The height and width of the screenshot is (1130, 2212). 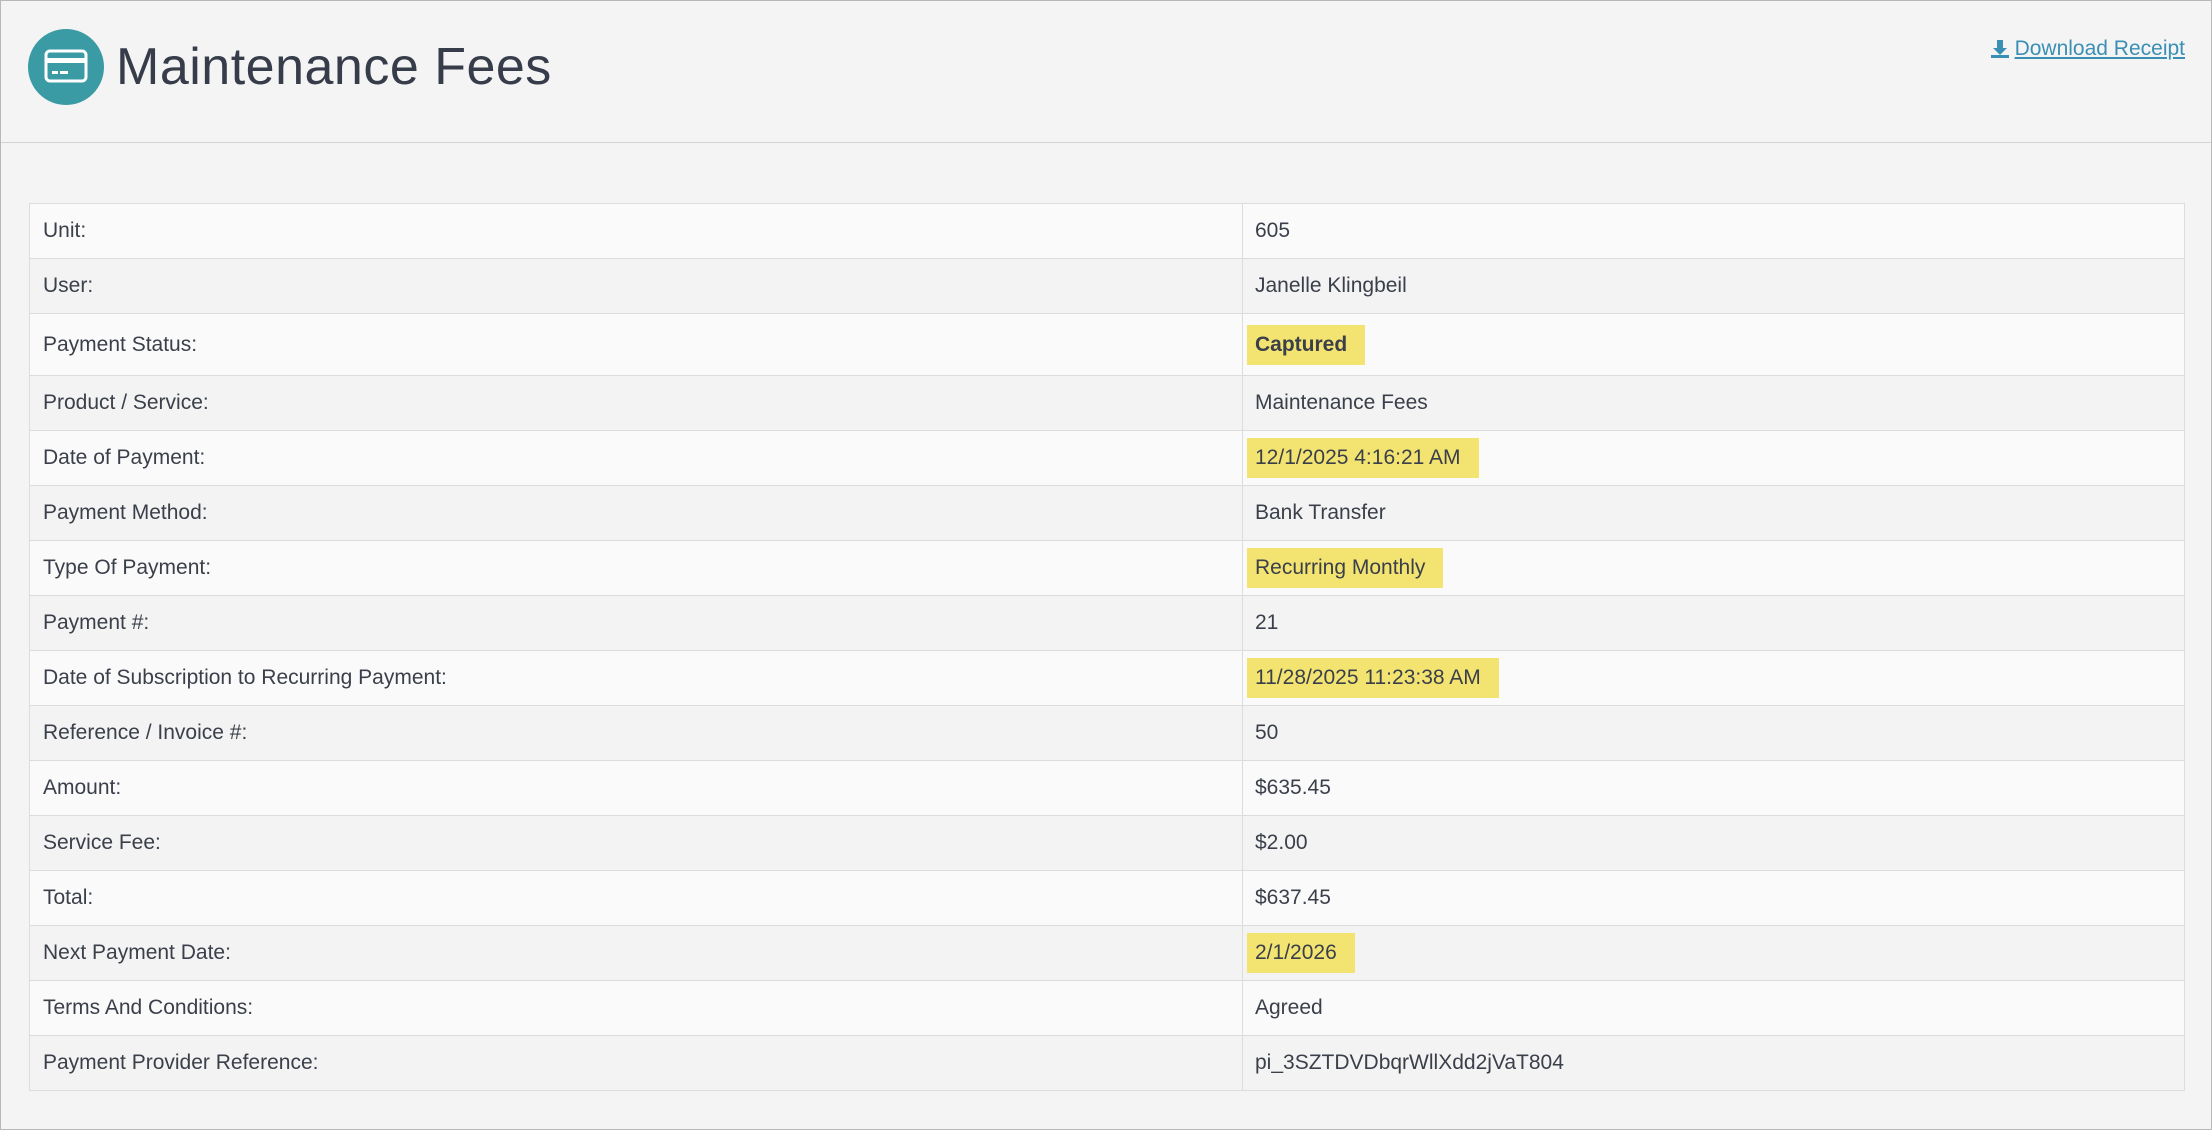 I want to click on table-row: Next Payment Date: 2/1/2026, so click(x=1107, y=953).